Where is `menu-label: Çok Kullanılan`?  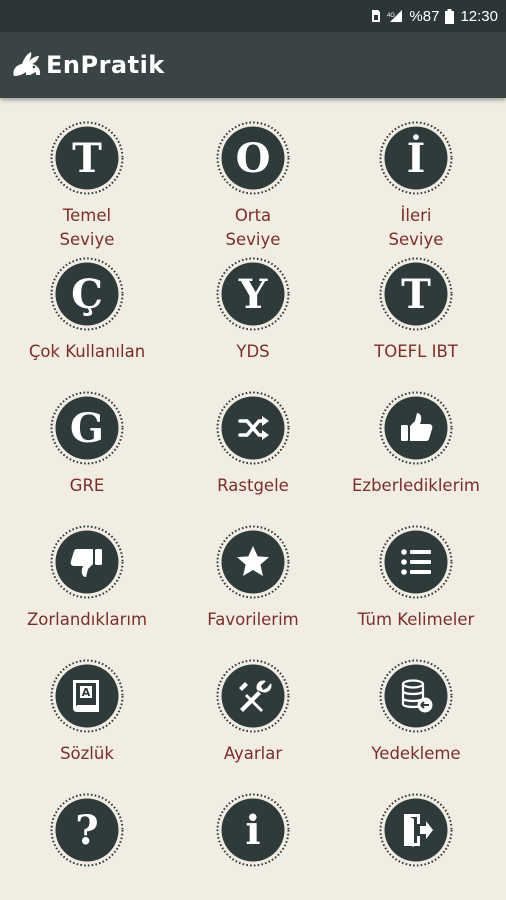 menu-label: Çok Kullanılan is located at coordinates (87, 351).